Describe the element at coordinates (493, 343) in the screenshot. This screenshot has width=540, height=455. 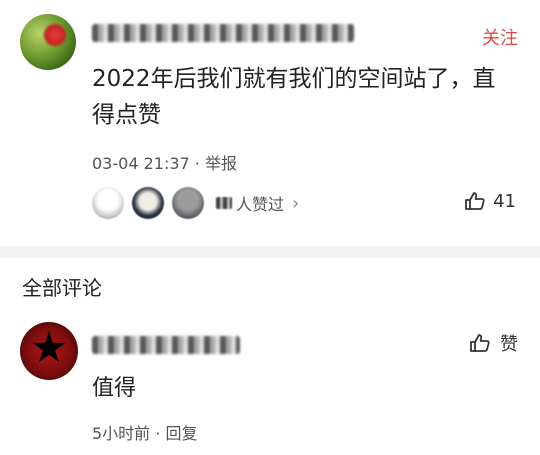
I see `comment-like-button: 赞` at that location.